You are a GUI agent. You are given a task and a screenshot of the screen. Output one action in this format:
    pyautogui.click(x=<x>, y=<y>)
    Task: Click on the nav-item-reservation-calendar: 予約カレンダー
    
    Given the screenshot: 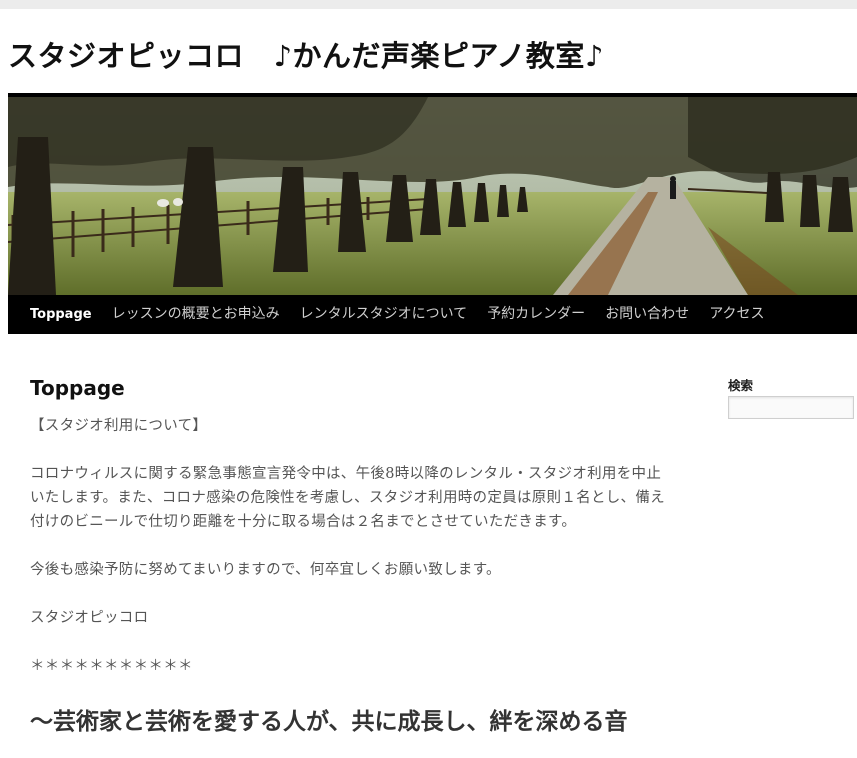 What is the action you would take?
    pyautogui.click(x=536, y=314)
    